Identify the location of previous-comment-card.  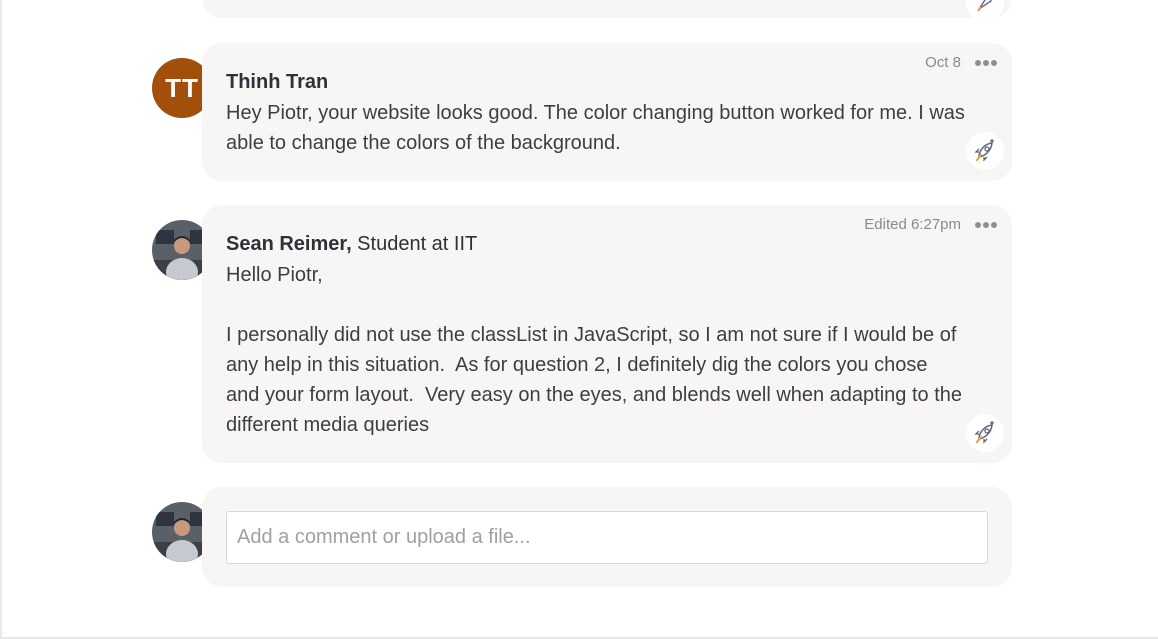
(607, 11).